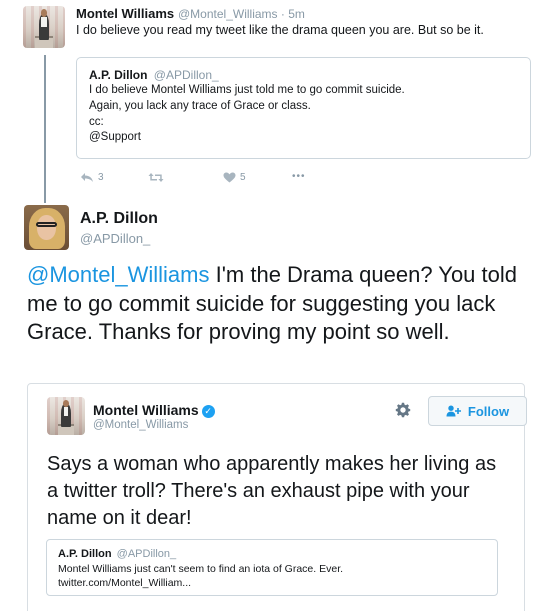 Image resolution: width=553 pixels, height=611 pixels. I want to click on like-action: 5, so click(234, 177).